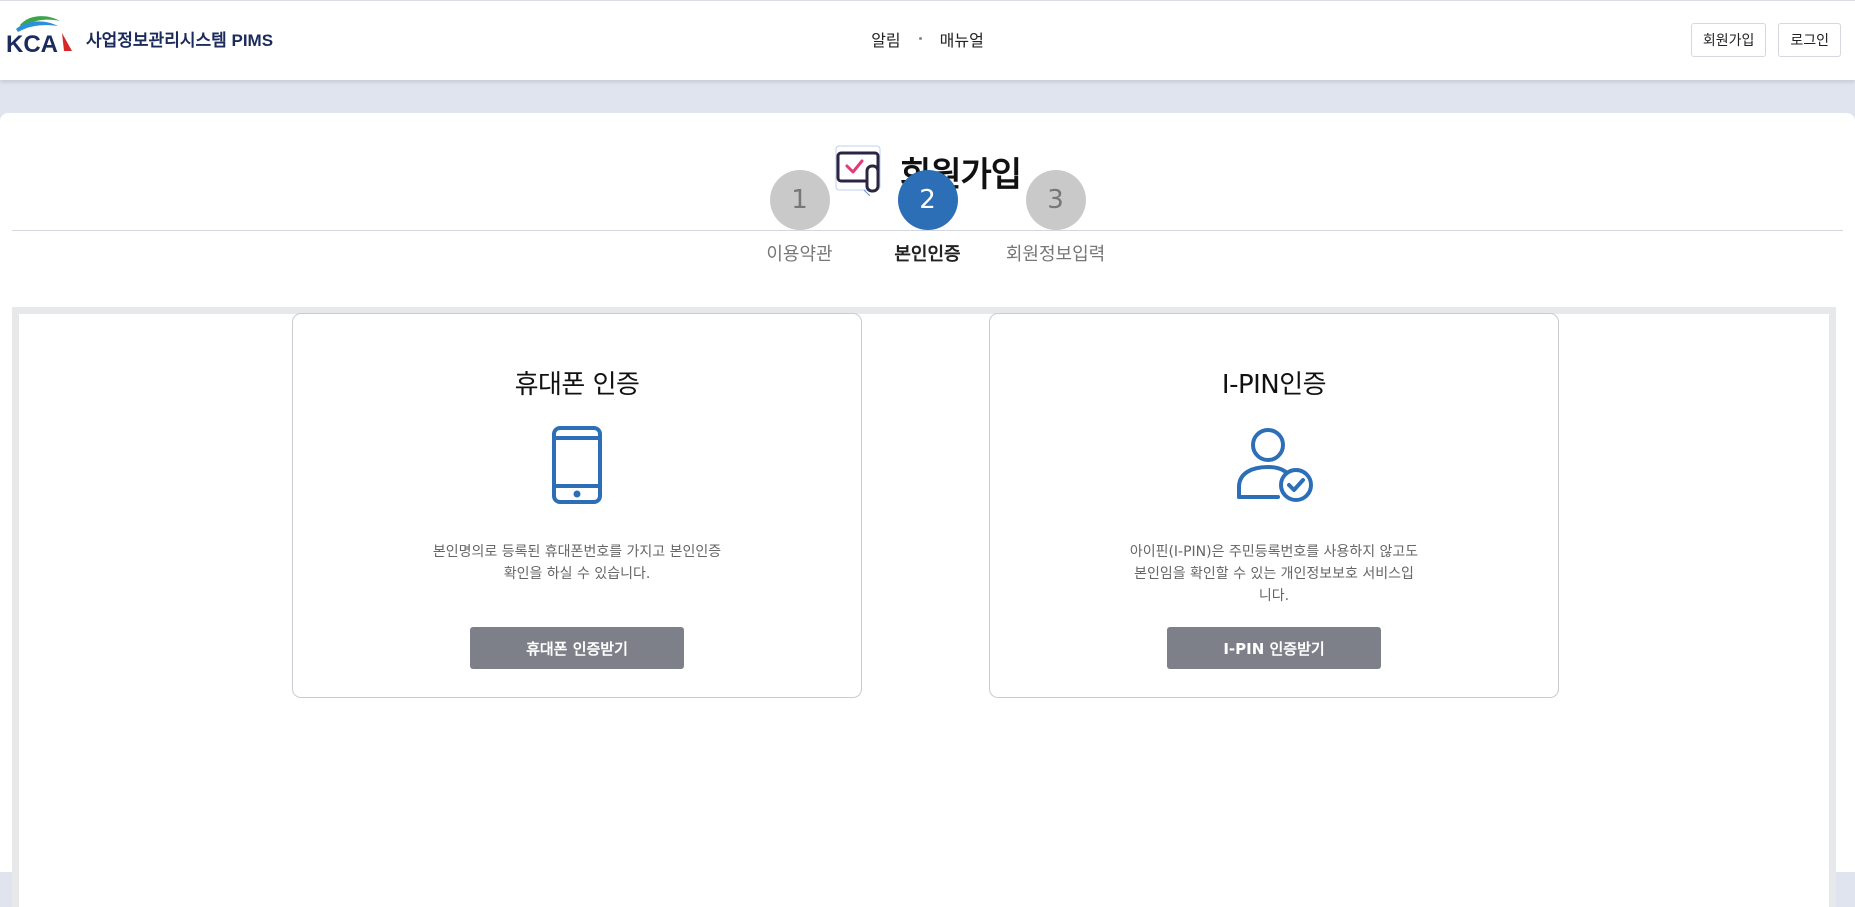  Describe the element at coordinates (1274, 648) in the screenshot. I see `ipin-verify-button: I-PIN 인증받기` at that location.